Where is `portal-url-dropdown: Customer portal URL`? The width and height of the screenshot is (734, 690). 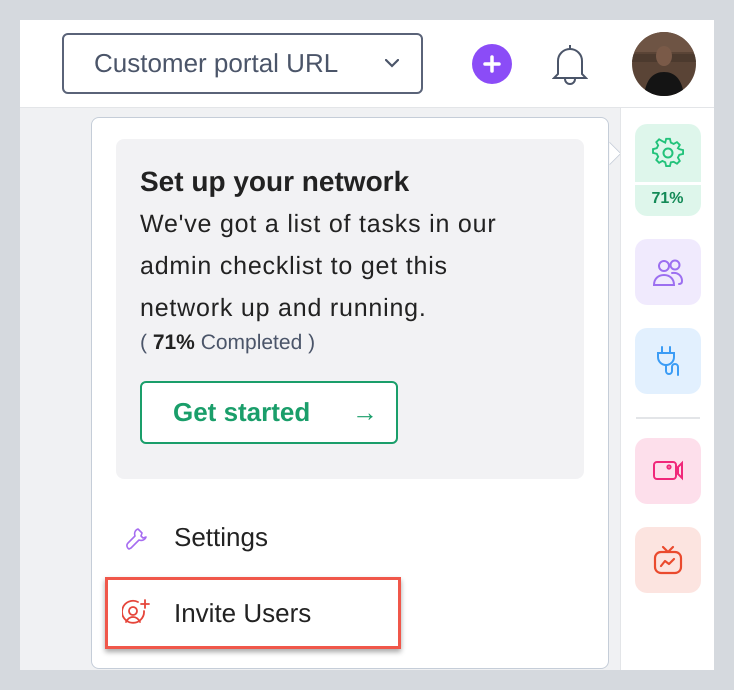
portal-url-dropdown: Customer portal URL is located at coordinates (242, 63).